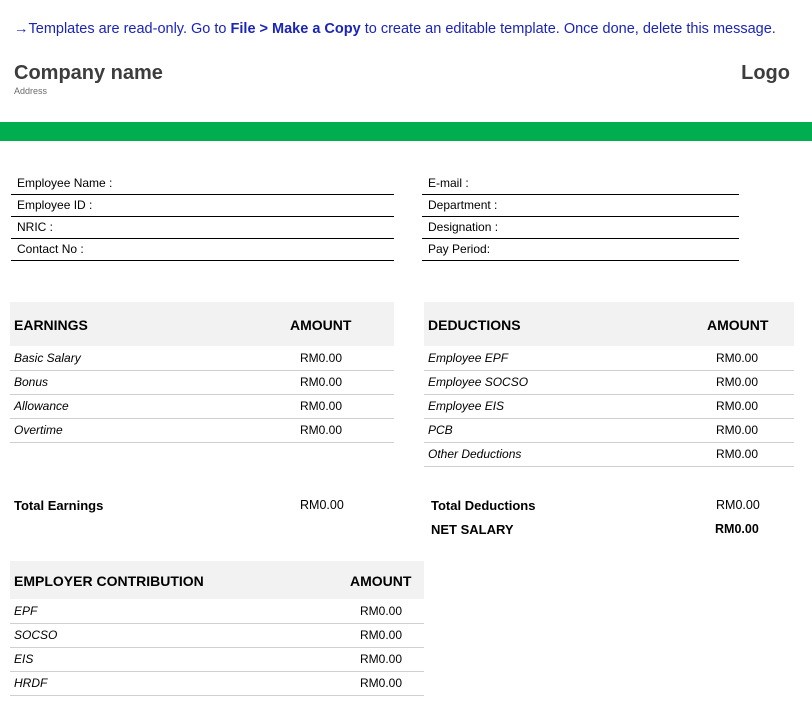 The image size is (812, 715). What do you see at coordinates (65, 183) in the screenshot?
I see `employee-name-label: Employee Name :` at bounding box center [65, 183].